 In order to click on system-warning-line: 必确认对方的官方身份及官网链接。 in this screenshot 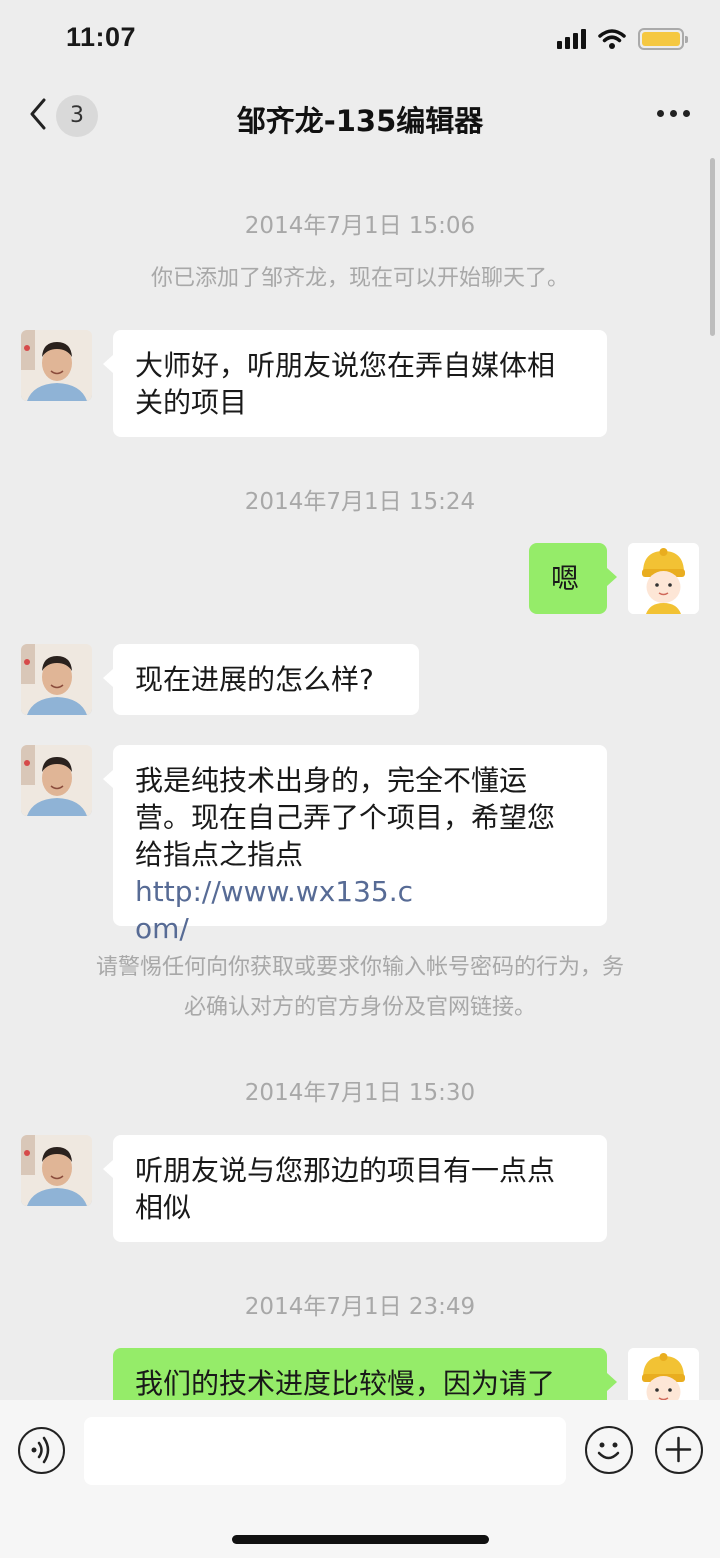, I will do `click(359, 1007)`.